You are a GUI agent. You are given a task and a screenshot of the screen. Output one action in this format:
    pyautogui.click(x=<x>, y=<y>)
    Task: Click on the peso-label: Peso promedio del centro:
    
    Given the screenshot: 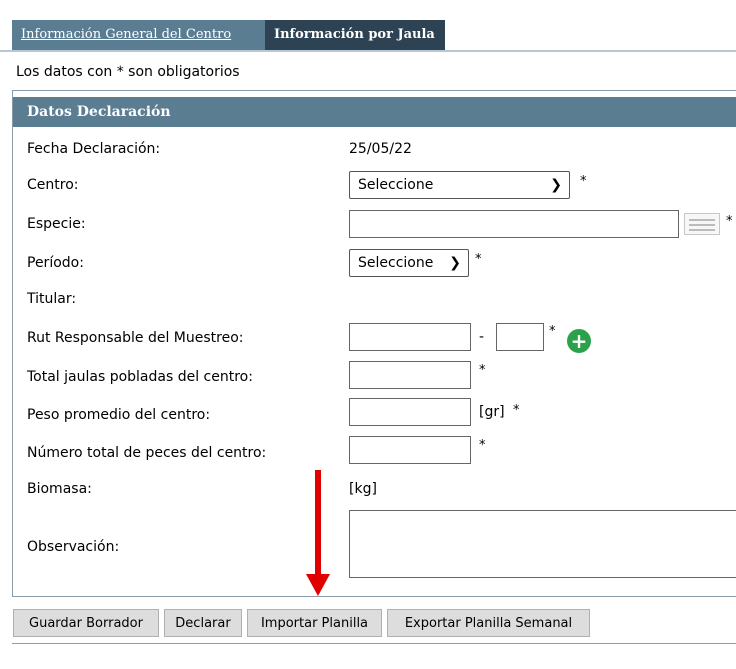 What is the action you would take?
    pyautogui.click(x=119, y=415)
    